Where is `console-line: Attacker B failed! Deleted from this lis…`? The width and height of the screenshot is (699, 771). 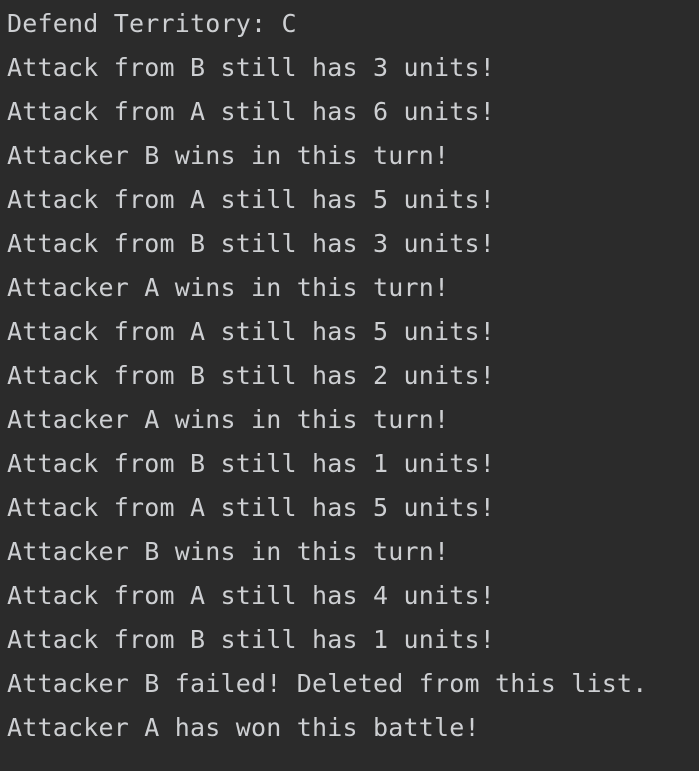 console-line: Attacker B failed! Deleted from this lis… is located at coordinates (327, 683).